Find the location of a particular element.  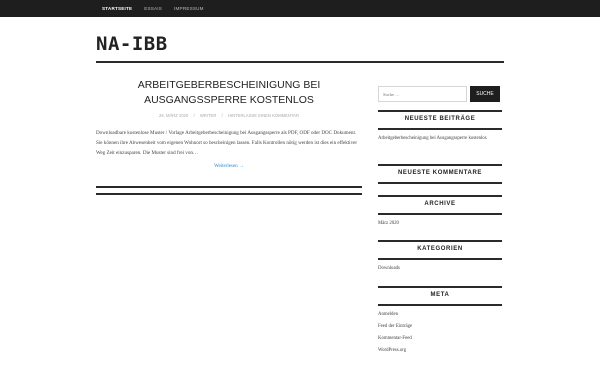

nav-item-essais: ESSAIS is located at coordinates (153, 8).